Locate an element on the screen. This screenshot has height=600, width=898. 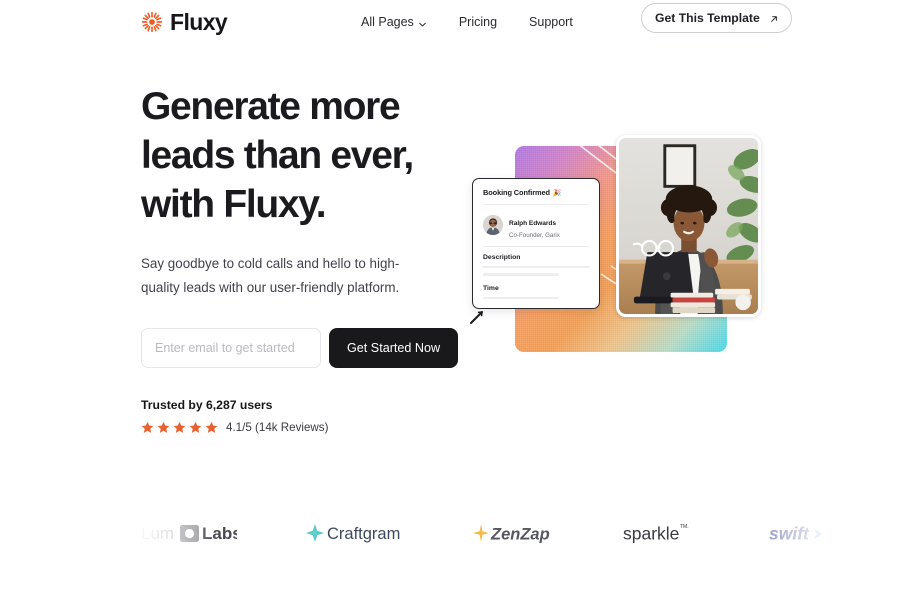
trusted-by-text: Trusted by 6,287 users is located at coordinates (207, 405).